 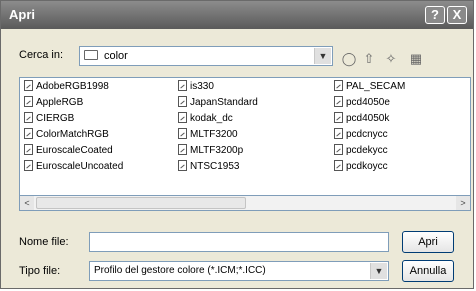 I want to click on list-item: CIERGB, so click(x=49, y=119).